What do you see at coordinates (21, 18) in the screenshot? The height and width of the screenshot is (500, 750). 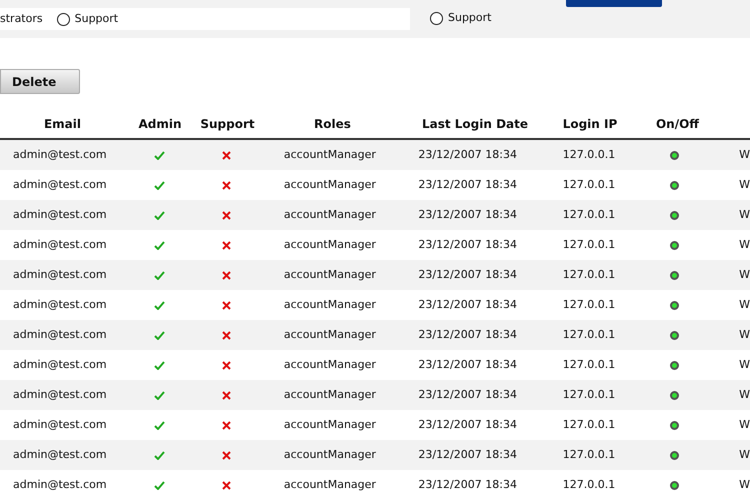 I see `filter-label: strators` at bounding box center [21, 18].